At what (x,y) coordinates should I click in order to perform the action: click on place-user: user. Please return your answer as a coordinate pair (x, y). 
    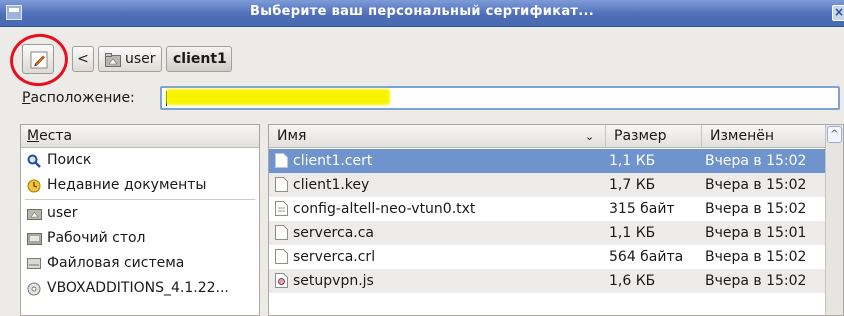
    Looking at the image, I should click on (140, 213).